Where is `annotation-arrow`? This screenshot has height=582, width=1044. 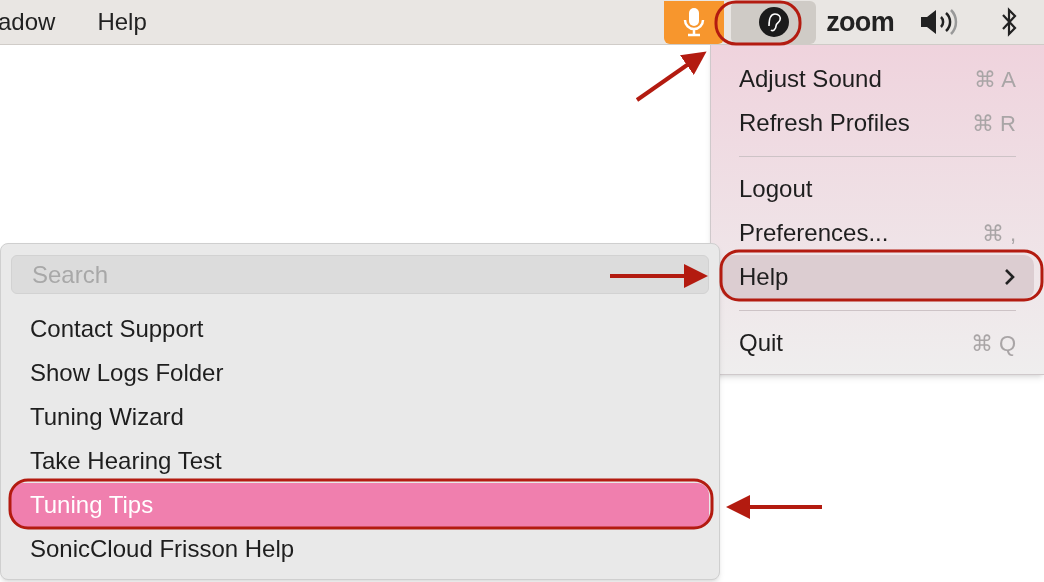
annotation-arrow is located at coordinates (671, 76).